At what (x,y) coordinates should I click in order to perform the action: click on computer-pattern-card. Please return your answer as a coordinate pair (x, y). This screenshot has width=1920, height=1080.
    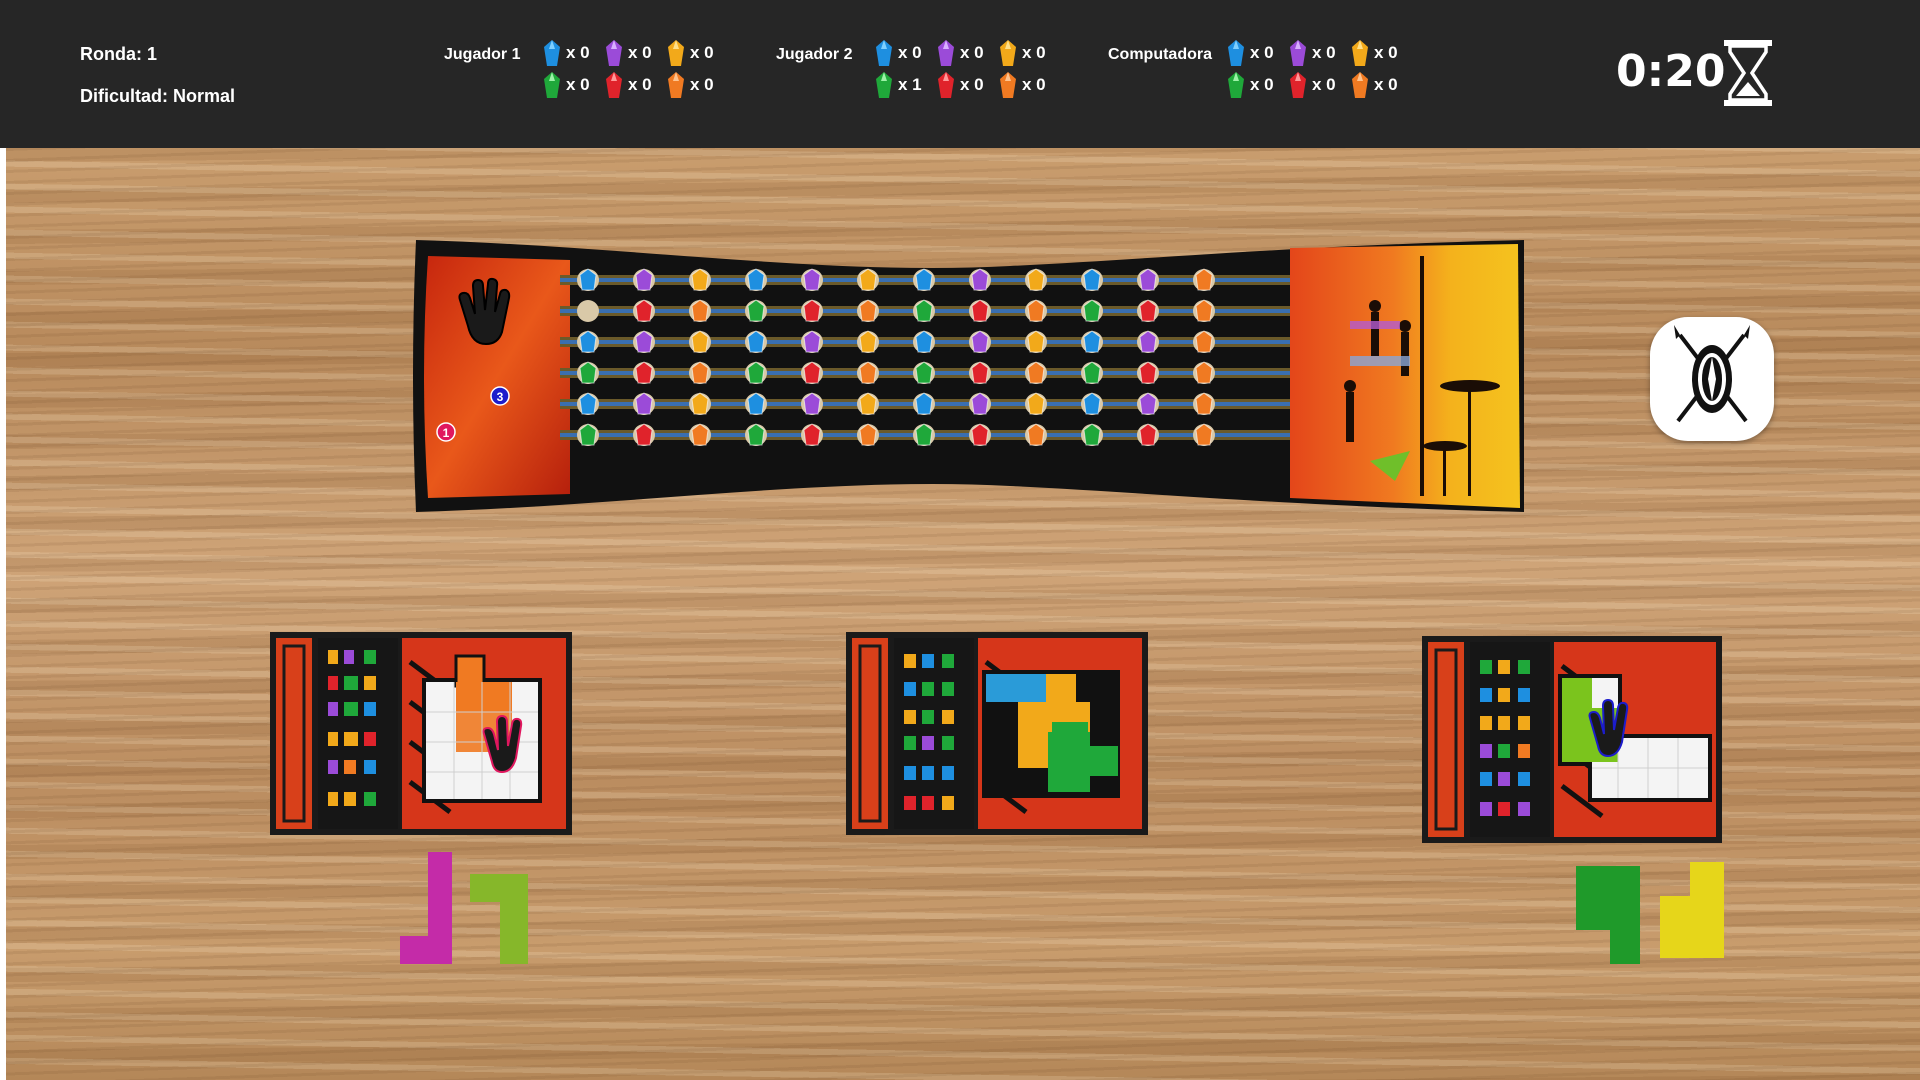
    Looking at the image, I should click on (1572, 739).